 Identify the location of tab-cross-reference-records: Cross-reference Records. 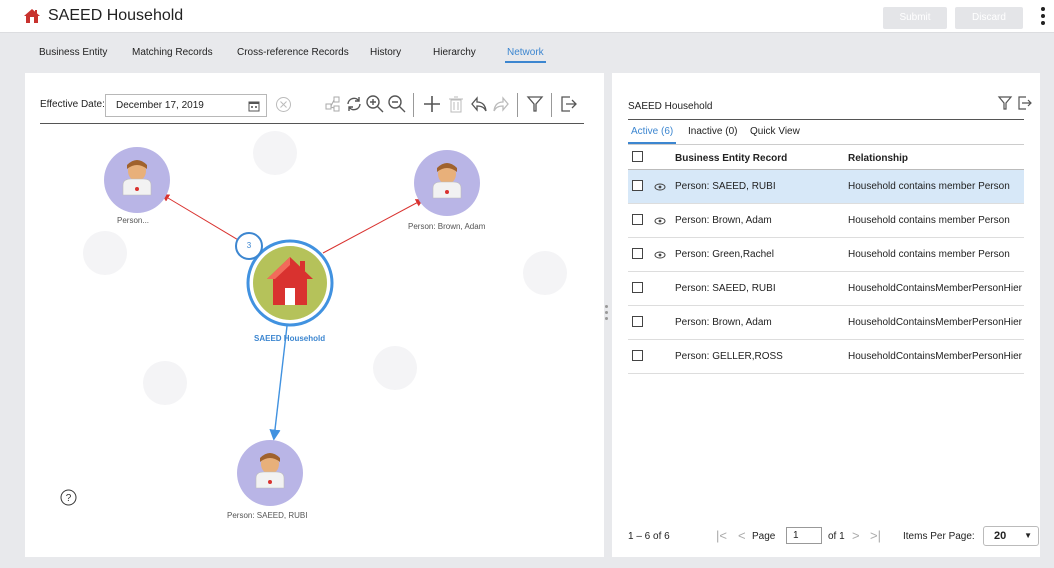
(293, 52).